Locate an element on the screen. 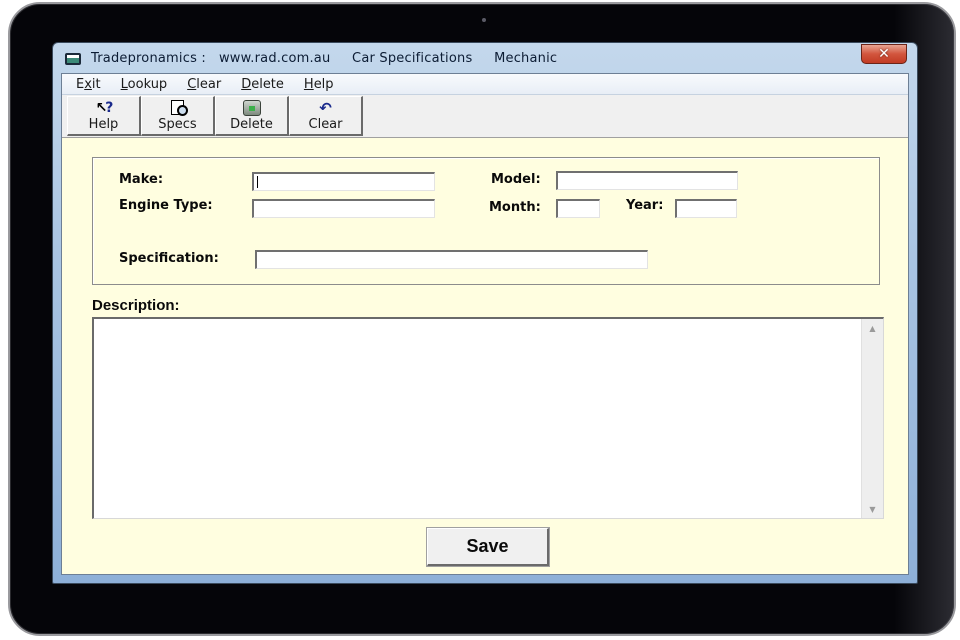 This screenshot has width=960, height=640. toolbar-delete-button: Delete is located at coordinates (252, 116).